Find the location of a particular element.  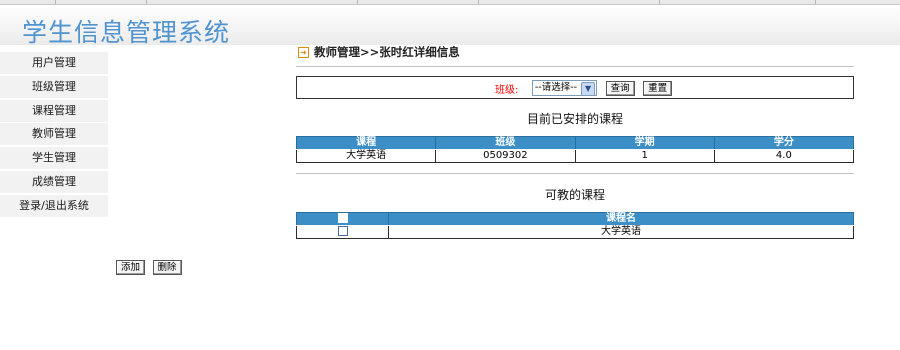

row-checkbox is located at coordinates (342, 231).